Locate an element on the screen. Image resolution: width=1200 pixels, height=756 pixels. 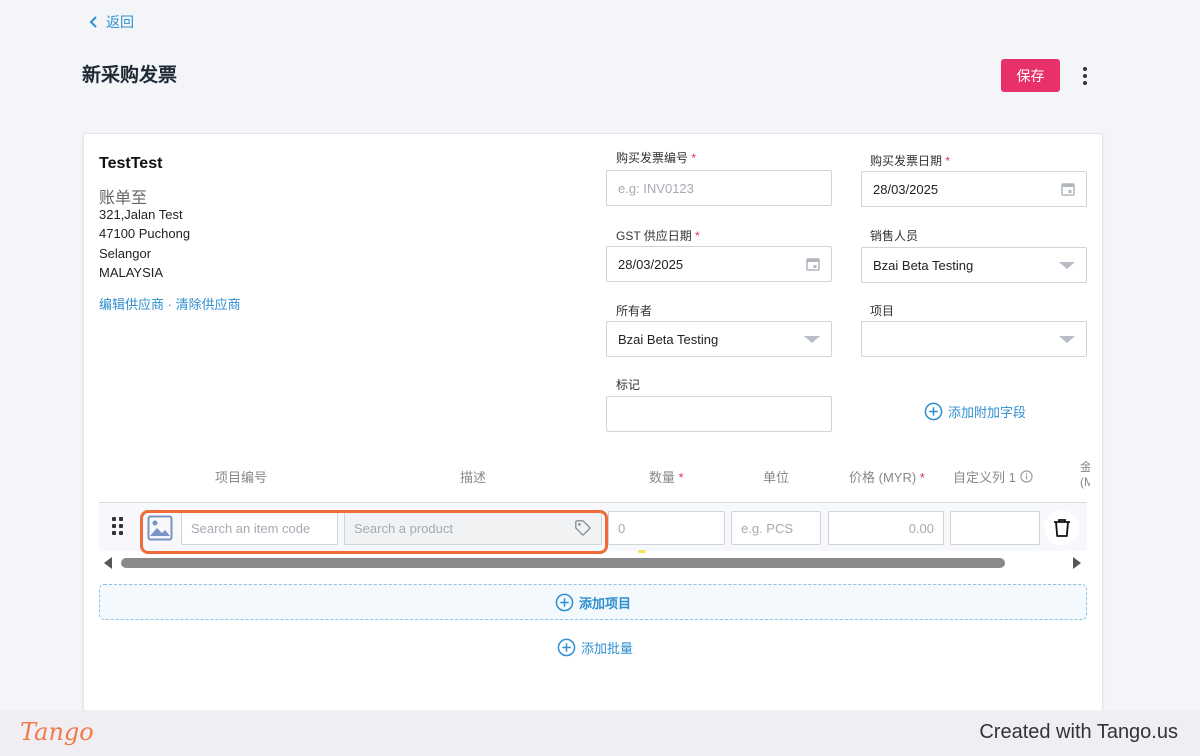
clear-supplier-link: 清除供应商 is located at coordinates (208, 304).